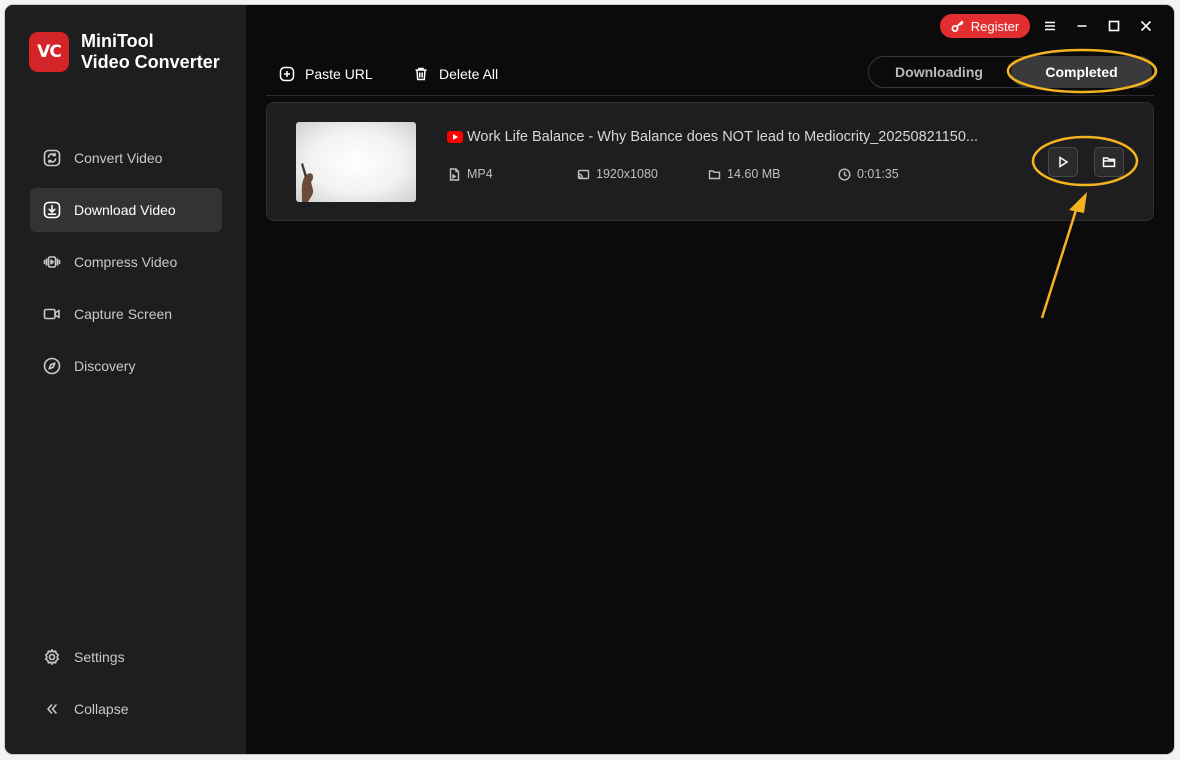 The height and width of the screenshot is (760, 1180). I want to click on sidebar-item-label: Capture Screen, so click(123, 314).